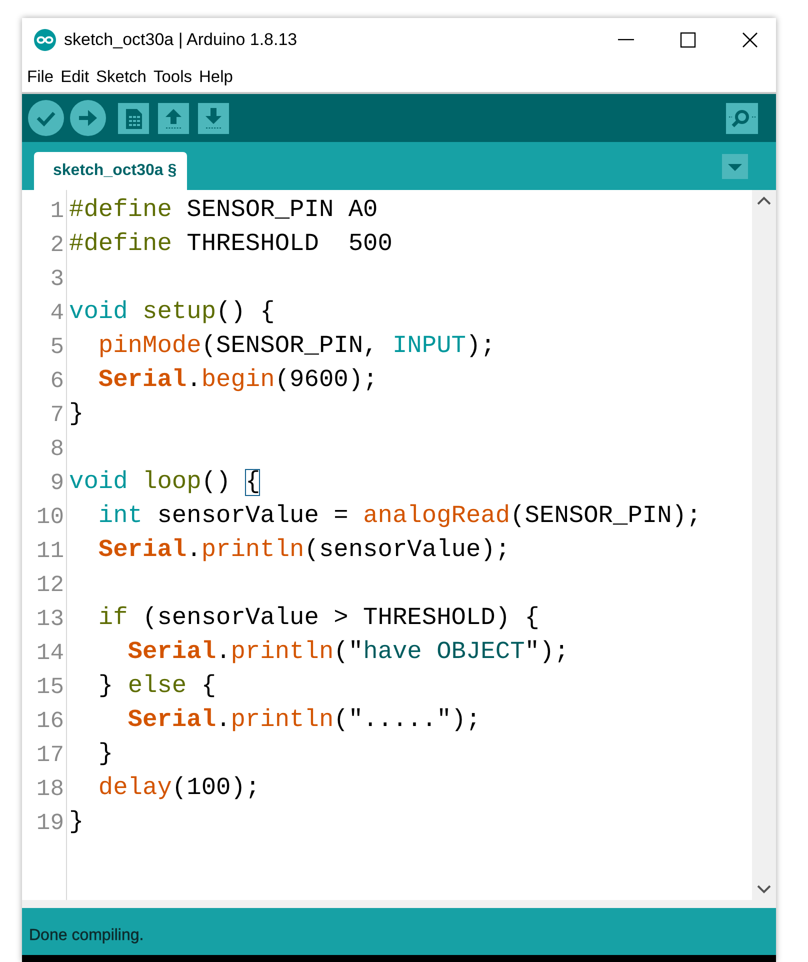  What do you see at coordinates (50, 755) in the screenshot?
I see `line-number: 17` at bounding box center [50, 755].